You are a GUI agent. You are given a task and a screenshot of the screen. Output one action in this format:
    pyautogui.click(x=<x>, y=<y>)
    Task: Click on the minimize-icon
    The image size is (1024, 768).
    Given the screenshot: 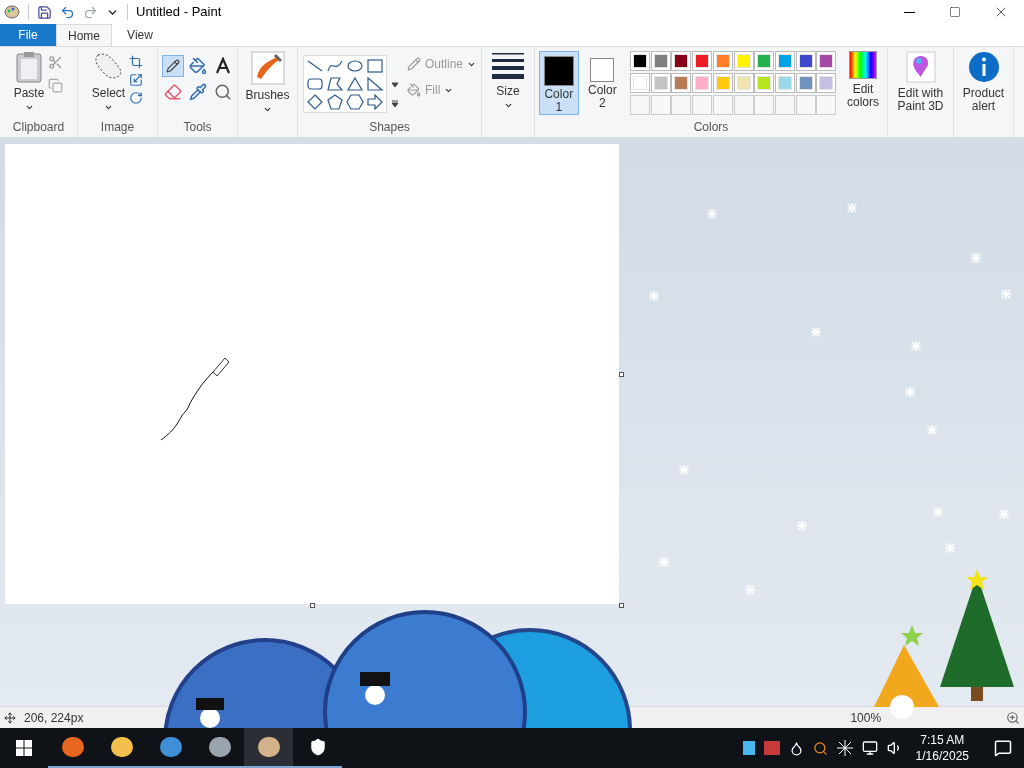 What is the action you would take?
    pyautogui.click(x=909, y=12)
    